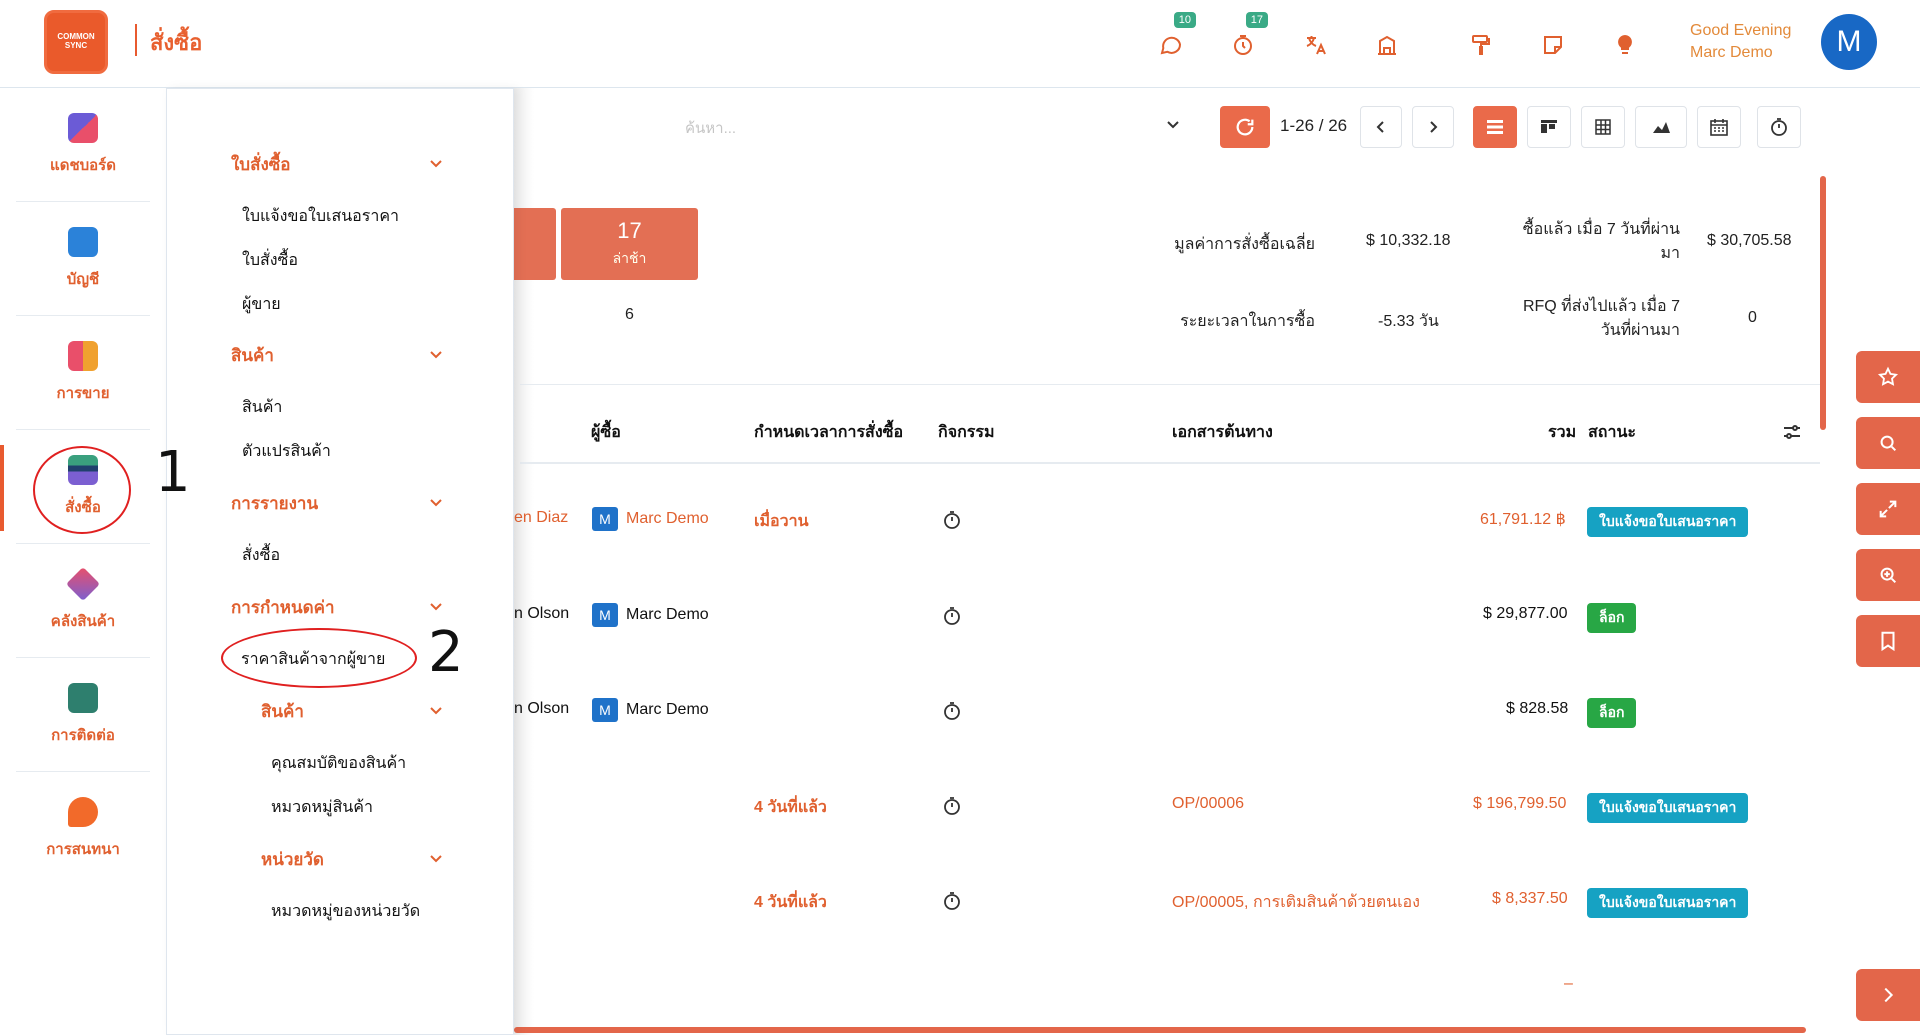 The width and height of the screenshot is (1920, 1035). Describe the element at coordinates (1888, 443) in the screenshot. I see `search-button` at that location.